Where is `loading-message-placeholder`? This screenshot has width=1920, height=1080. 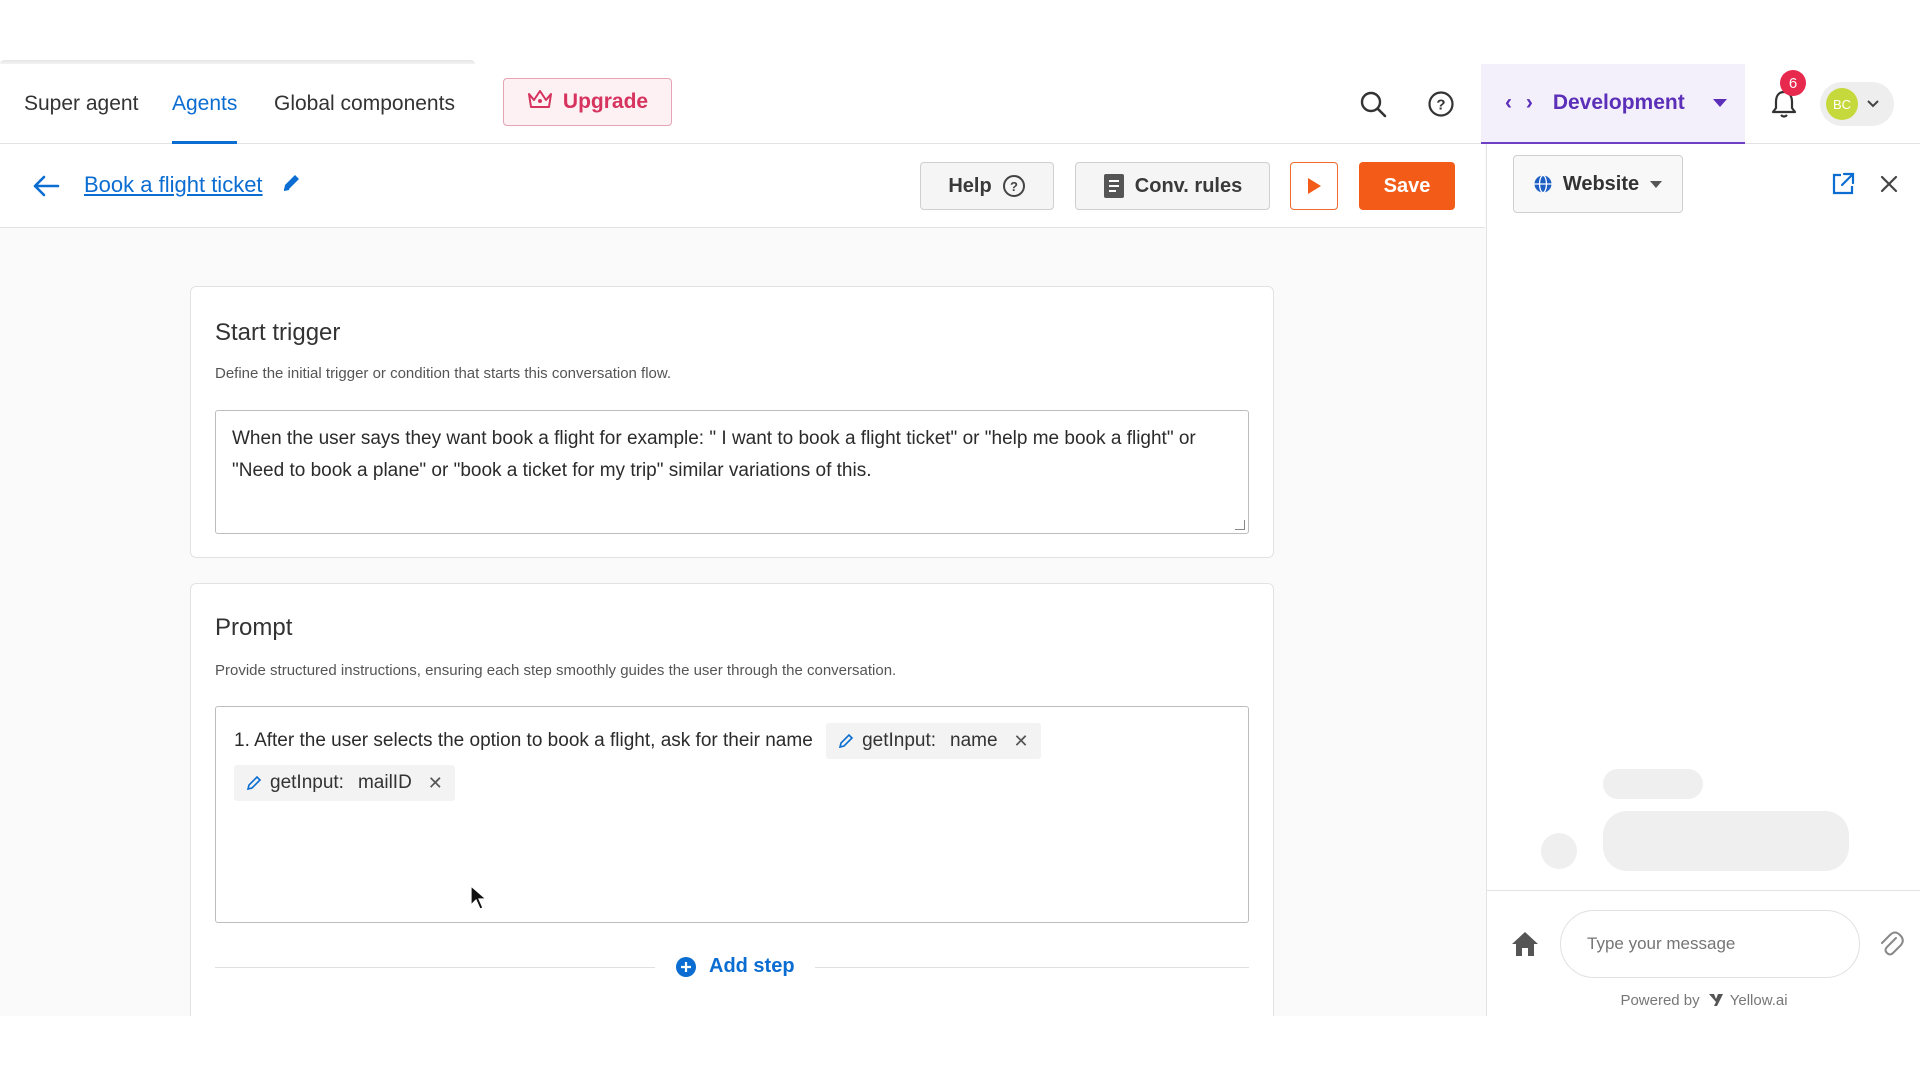
loading-message-placeholder is located at coordinates (1726, 841).